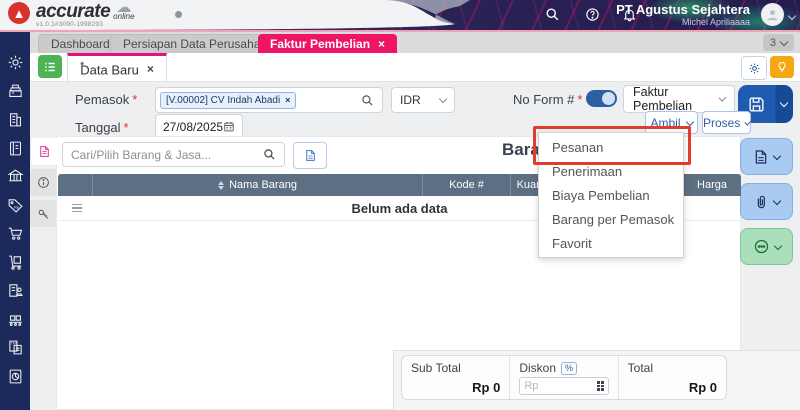  I want to click on column-drag, so click(75, 185).